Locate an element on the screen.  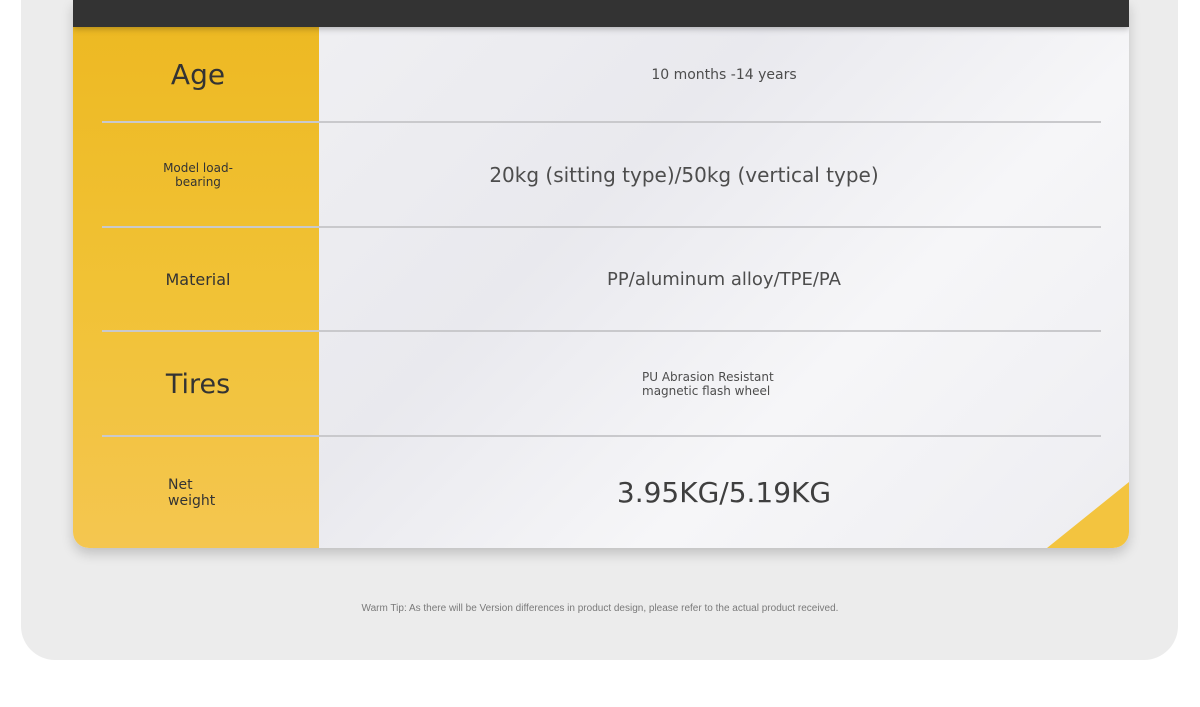
spec-label-age: Age is located at coordinates (198, 74).